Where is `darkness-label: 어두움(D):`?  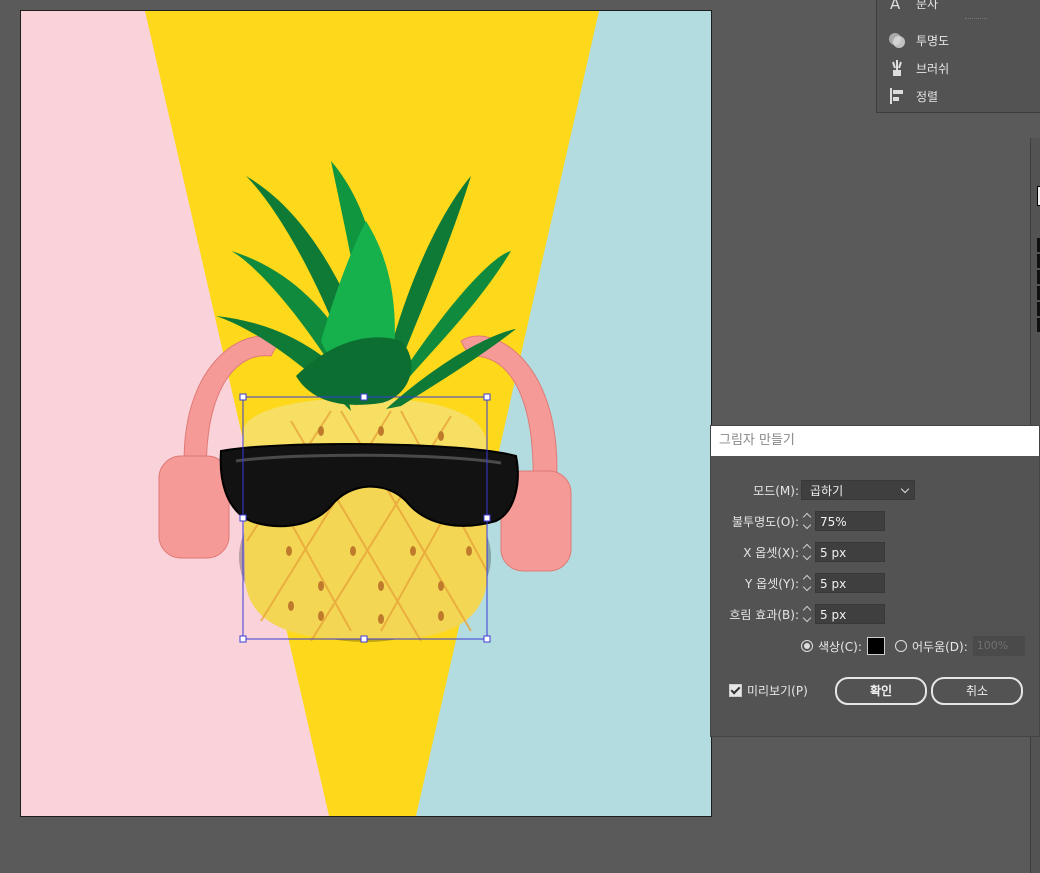 darkness-label: 어두움(D): is located at coordinates (940, 646).